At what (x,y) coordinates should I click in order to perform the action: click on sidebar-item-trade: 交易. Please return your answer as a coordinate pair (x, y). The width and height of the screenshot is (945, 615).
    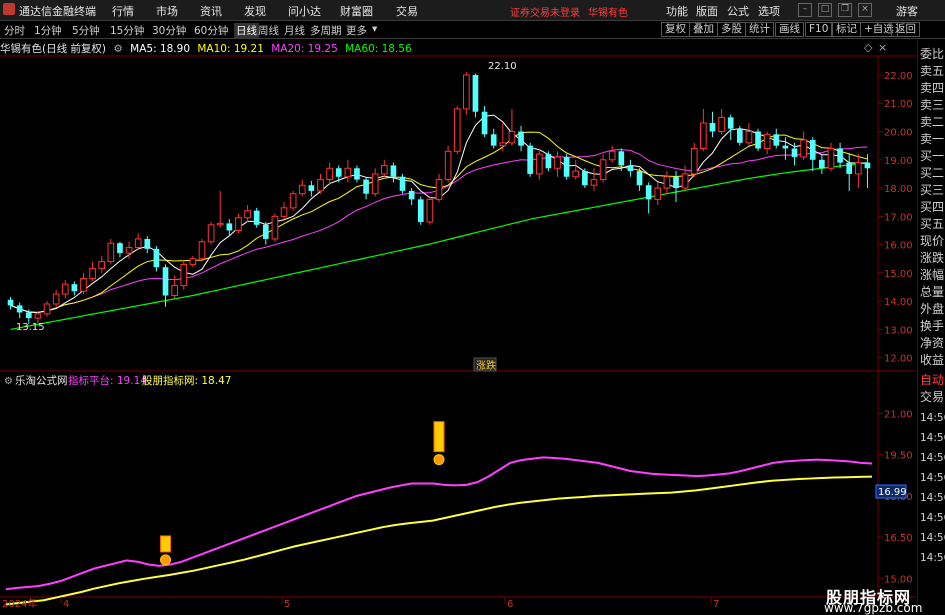
    Looking at the image, I should click on (932, 397).